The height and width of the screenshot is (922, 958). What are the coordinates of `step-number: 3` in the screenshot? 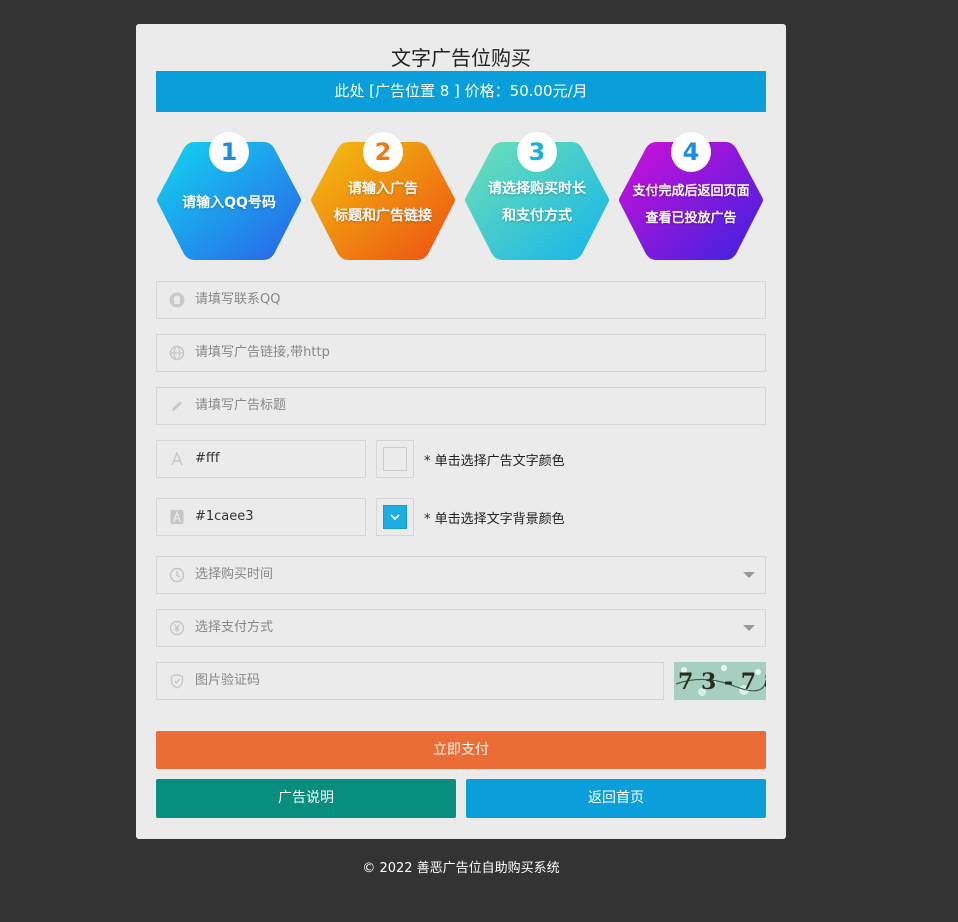 It's located at (537, 152).